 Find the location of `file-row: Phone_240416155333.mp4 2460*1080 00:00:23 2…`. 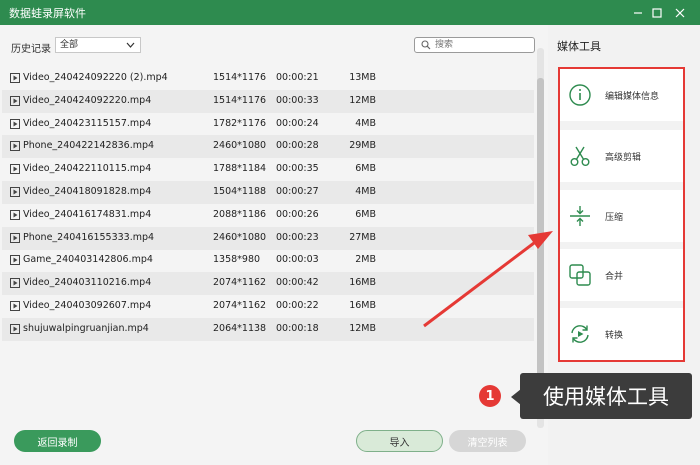

file-row: Phone_240416155333.mp4 2460*1080 00:00:23 2… is located at coordinates (268, 238).